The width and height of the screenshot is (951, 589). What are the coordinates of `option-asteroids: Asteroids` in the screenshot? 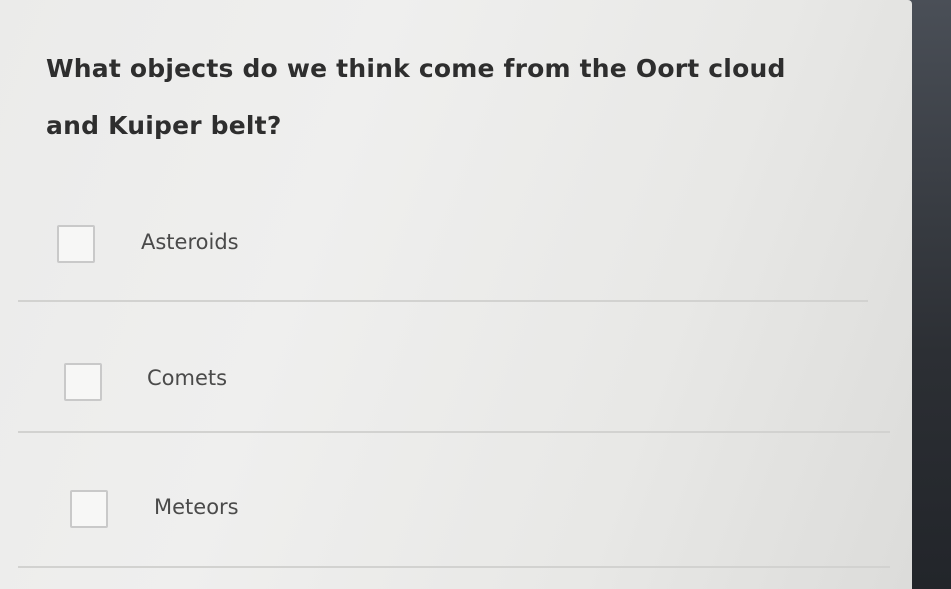 It's located at (445, 245).